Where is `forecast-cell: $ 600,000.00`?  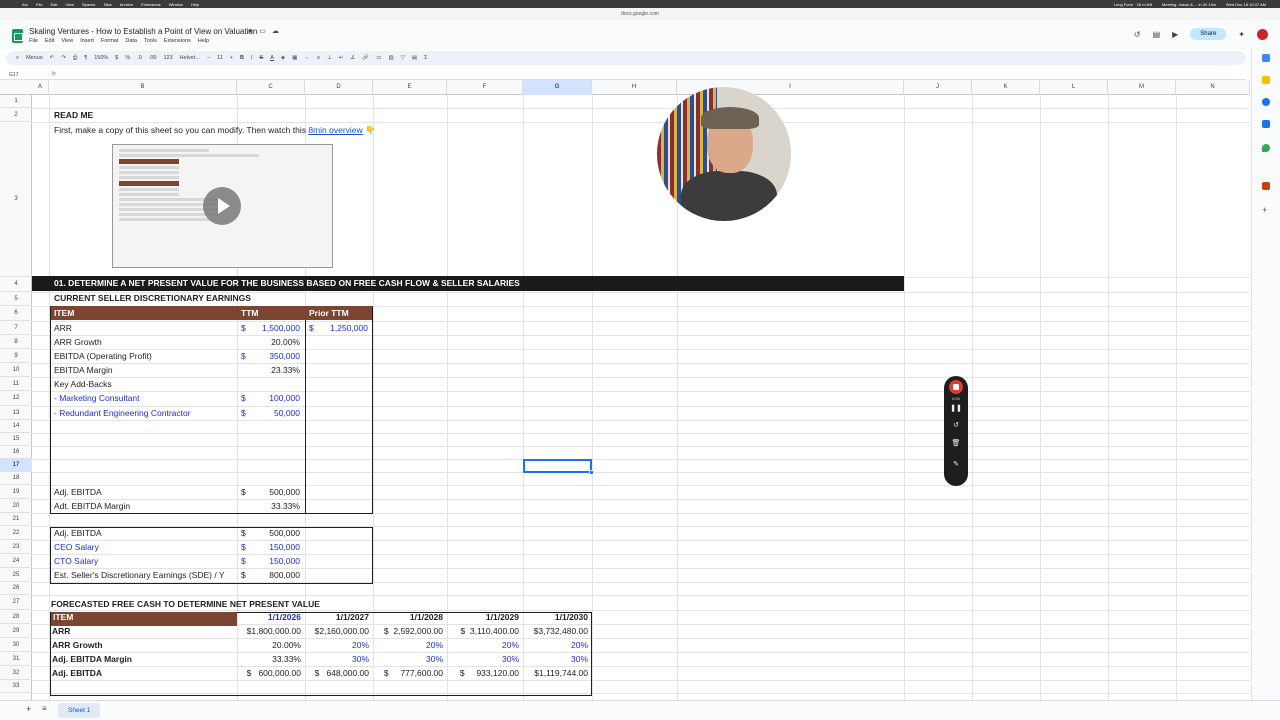
forecast-cell: $ 600,000.00 is located at coordinates (270, 673).